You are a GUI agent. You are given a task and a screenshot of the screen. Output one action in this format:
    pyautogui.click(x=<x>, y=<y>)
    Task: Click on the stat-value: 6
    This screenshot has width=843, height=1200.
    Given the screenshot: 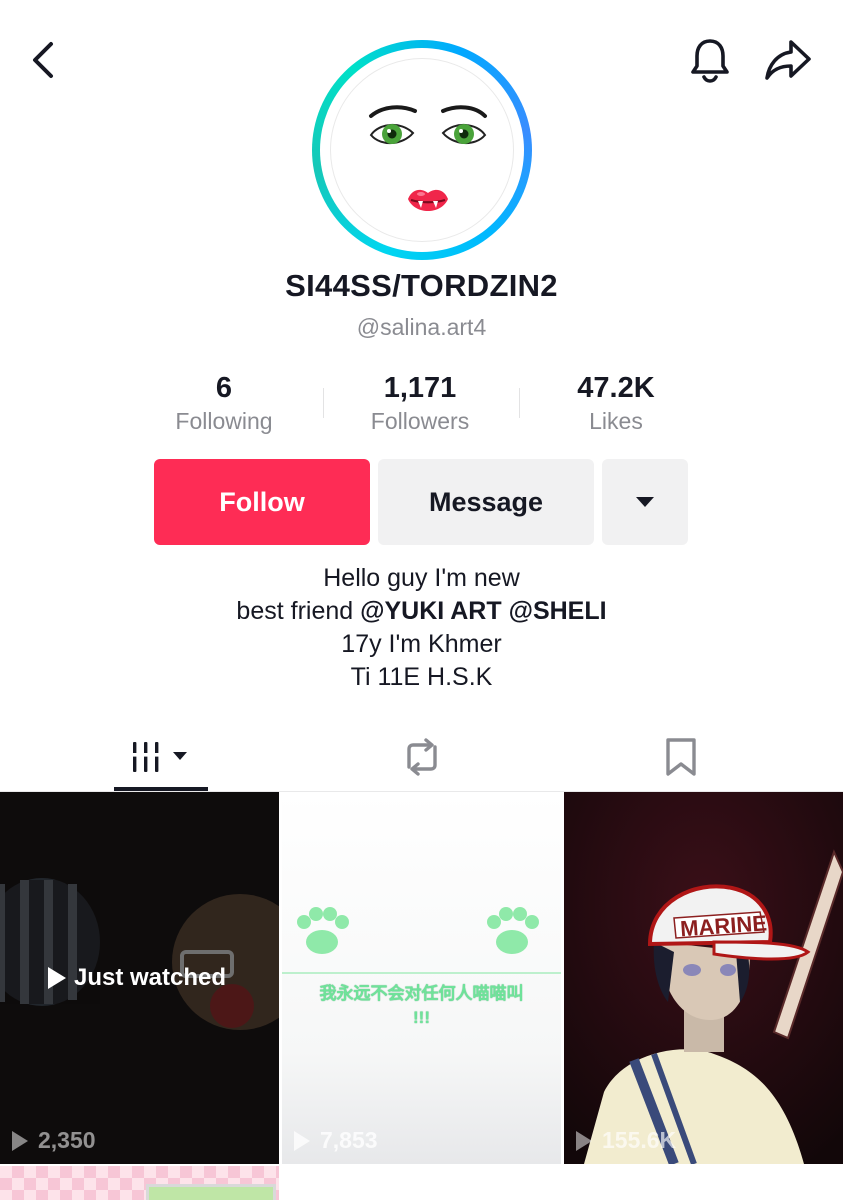 What is the action you would take?
    pyautogui.click(x=224, y=388)
    